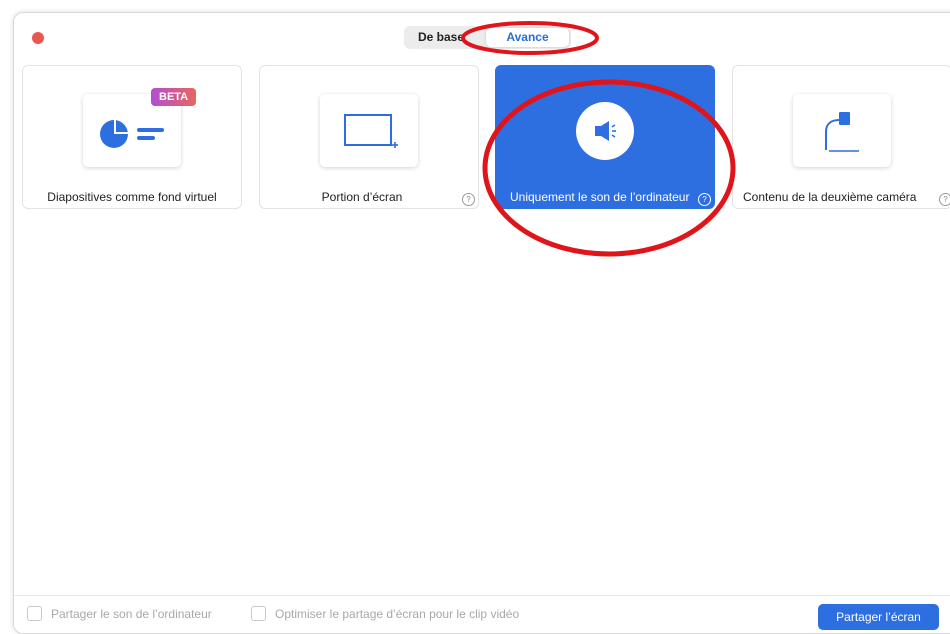  Describe the element at coordinates (446, 37) in the screenshot. I see `tab-basic: De base` at that location.